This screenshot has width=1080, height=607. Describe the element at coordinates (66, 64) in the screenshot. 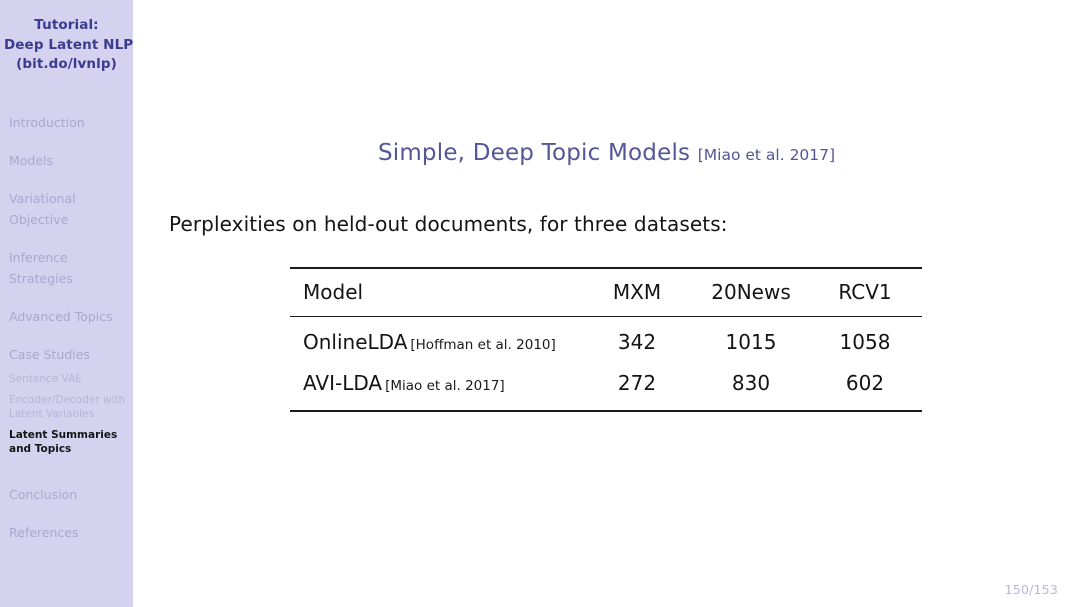

I see `sidebar-title-line-3: (bit.do/lvnlp)` at that location.